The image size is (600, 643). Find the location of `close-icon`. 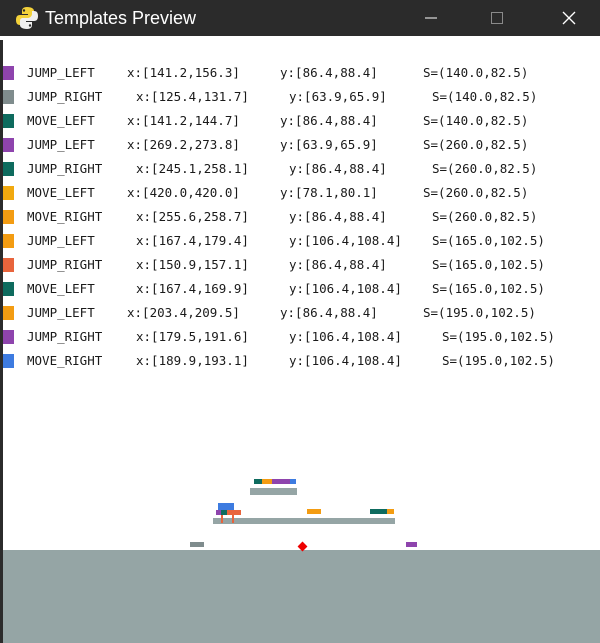

close-icon is located at coordinates (569, 18).